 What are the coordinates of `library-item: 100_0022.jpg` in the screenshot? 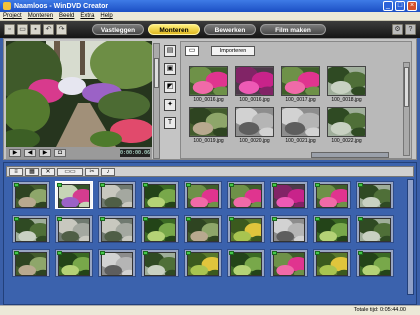 It's located at (346, 125).